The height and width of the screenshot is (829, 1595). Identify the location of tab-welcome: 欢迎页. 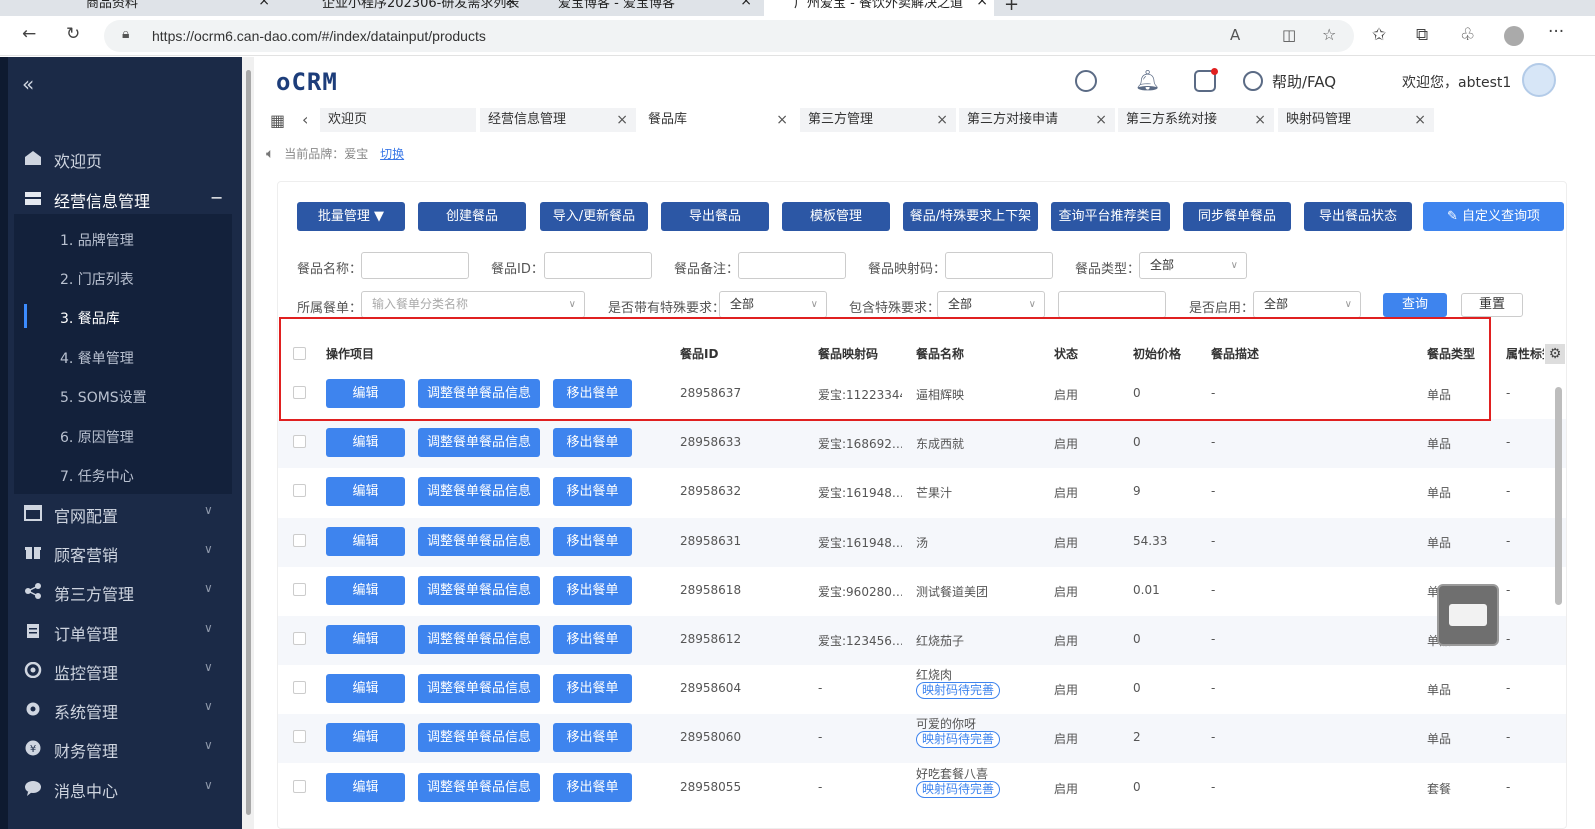
(398, 120).